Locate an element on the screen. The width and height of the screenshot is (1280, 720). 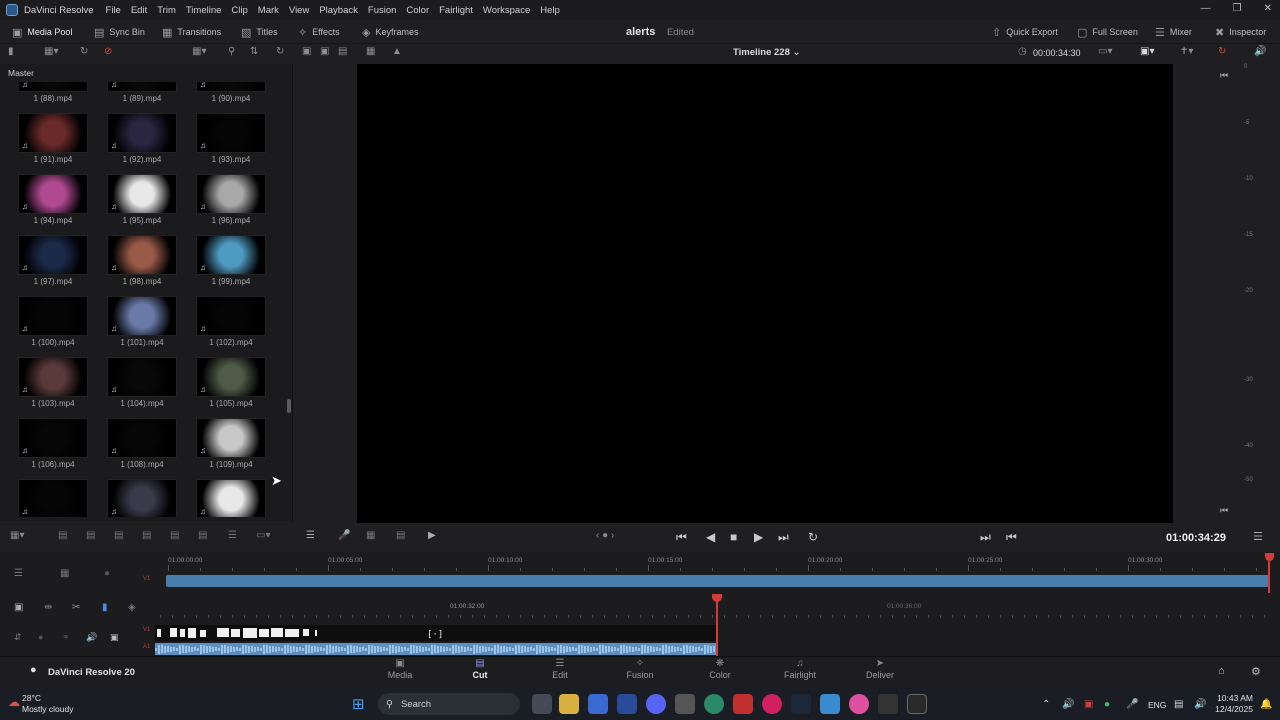
subtitle-icon: ▤ is located at coordinates (400, 535).